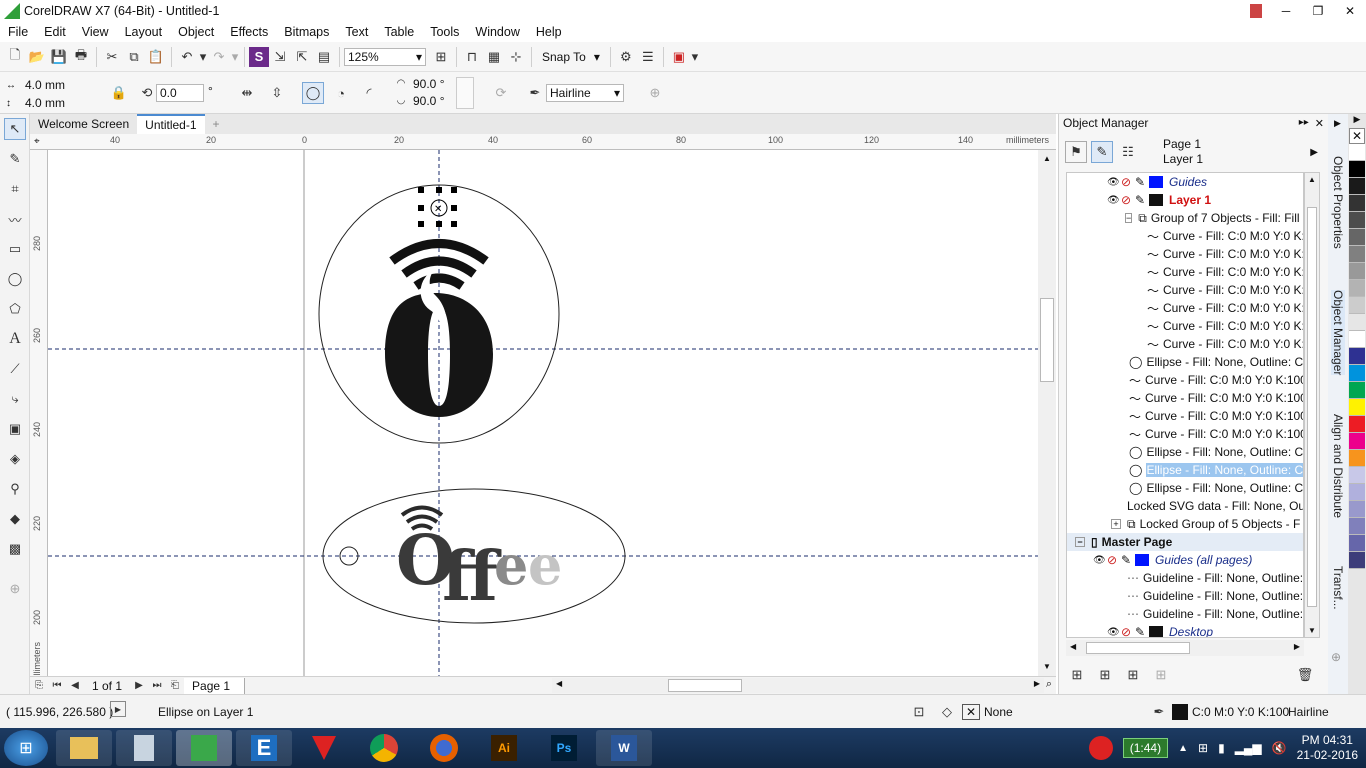 This screenshot has width=1366, height=768. What do you see at coordinates (280, 57) in the screenshot?
I see `import-icon: ⇲` at bounding box center [280, 57].